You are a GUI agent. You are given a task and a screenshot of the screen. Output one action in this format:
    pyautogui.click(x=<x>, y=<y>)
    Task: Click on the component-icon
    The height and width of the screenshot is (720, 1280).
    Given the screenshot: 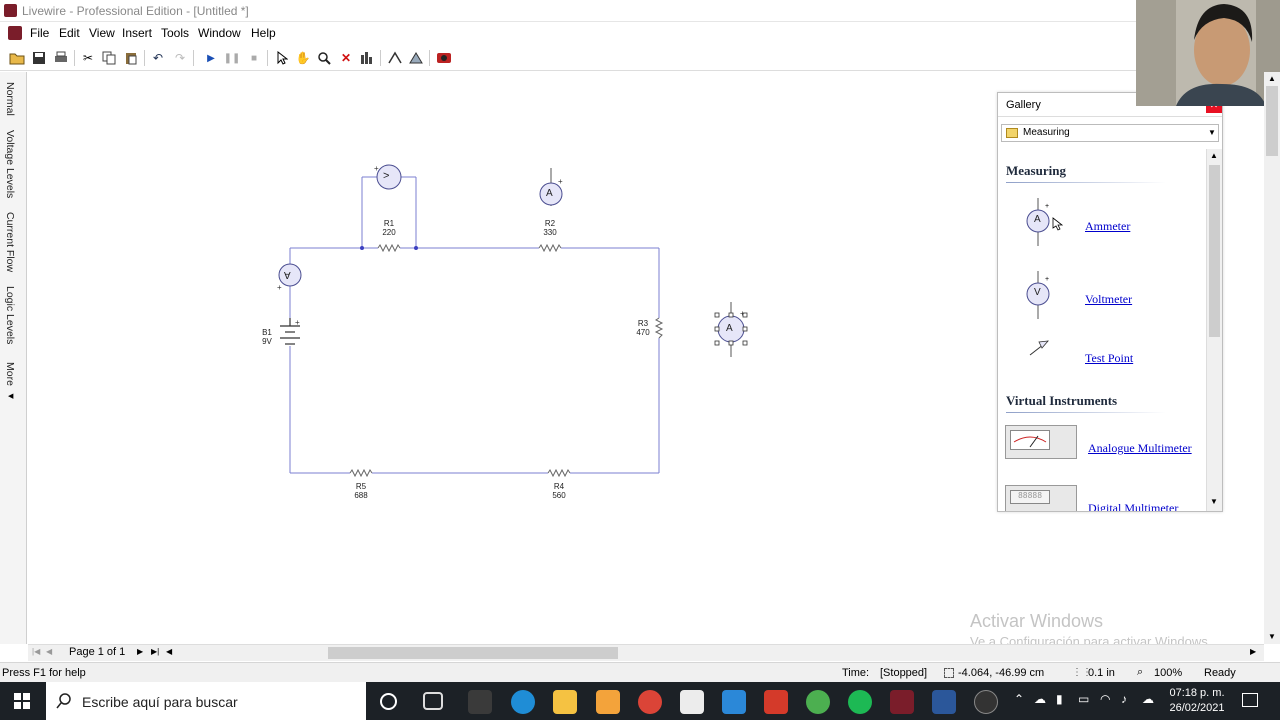 What is the action you would take?
    pyautogui.click(x=444, y=58)
    